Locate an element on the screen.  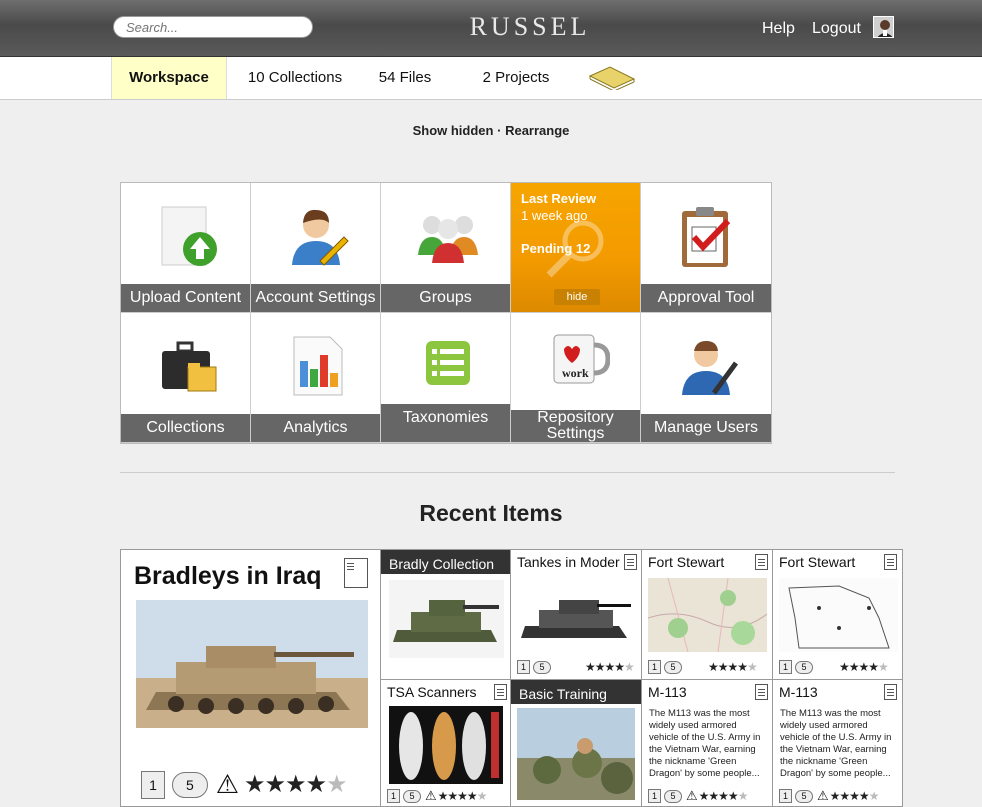
recent-item: Tankes in Moder 1 5 ★★★★★ is located at coordinates (576, 615).